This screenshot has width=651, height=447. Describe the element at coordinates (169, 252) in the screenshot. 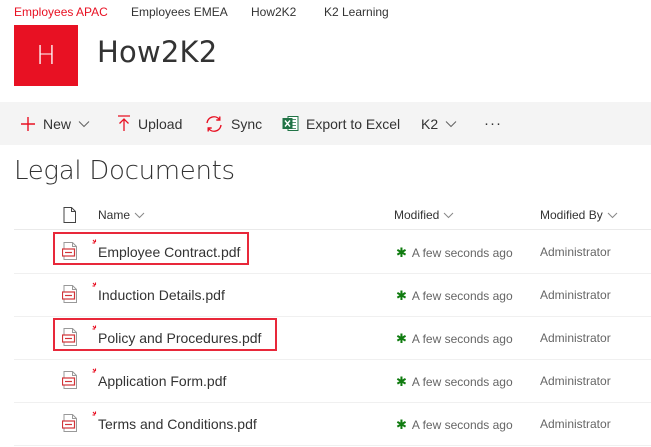

I see `file-name-link: Employee Contract.pdf` at that location.